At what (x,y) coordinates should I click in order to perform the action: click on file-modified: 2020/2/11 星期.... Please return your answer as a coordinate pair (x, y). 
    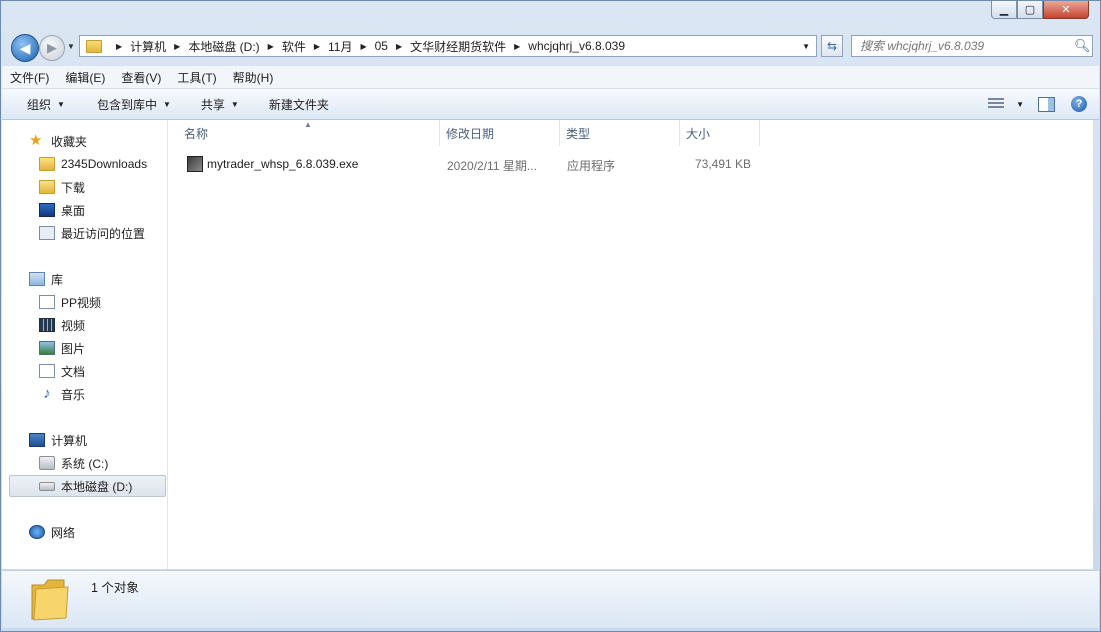
    Looking at the image, I should click on (492, 166).